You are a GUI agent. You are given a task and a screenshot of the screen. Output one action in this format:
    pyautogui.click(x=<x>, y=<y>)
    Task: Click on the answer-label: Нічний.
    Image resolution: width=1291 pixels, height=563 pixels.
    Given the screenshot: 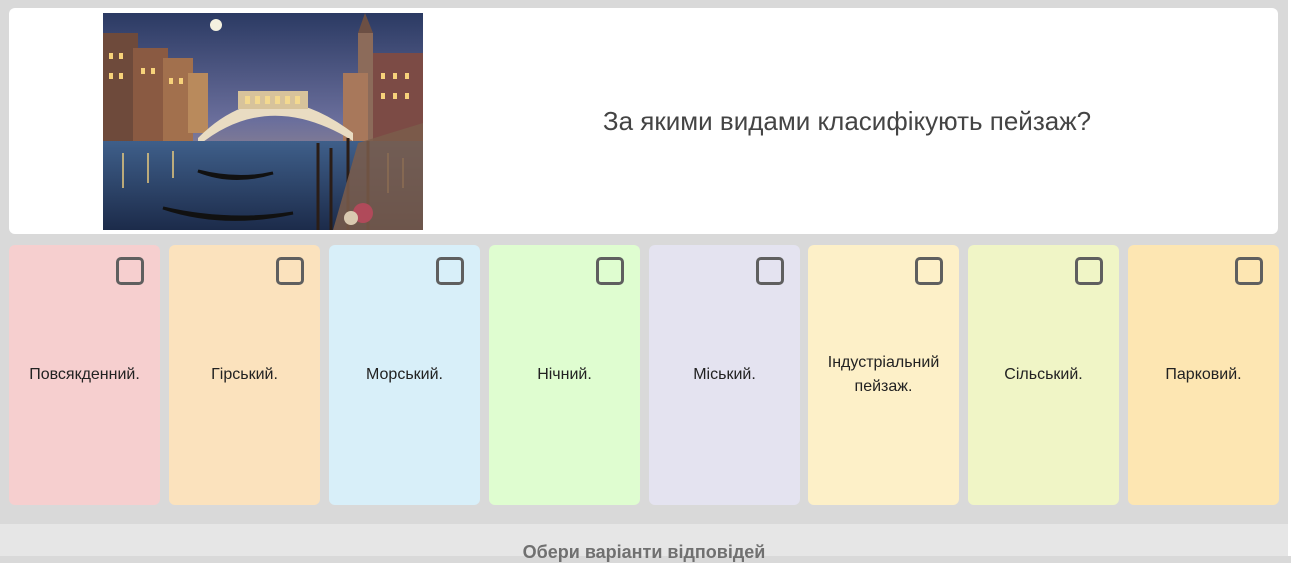 What is the action you would take?
    pyautogui.click(x=564, y=374)
    